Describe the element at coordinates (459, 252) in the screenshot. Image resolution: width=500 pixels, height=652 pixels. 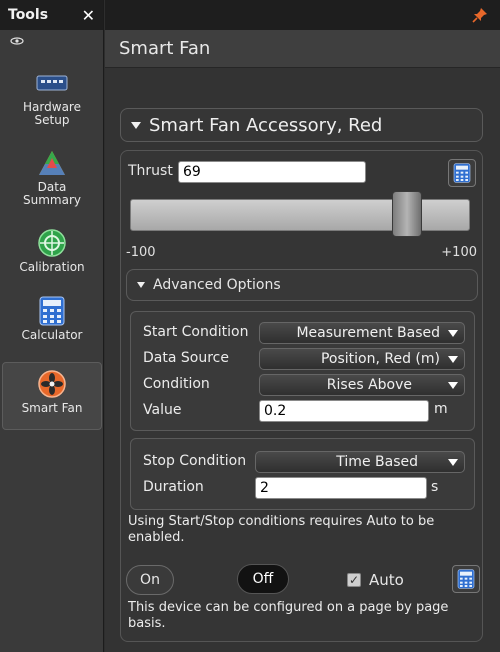
I see `thrust-max-label: +100` at that location.